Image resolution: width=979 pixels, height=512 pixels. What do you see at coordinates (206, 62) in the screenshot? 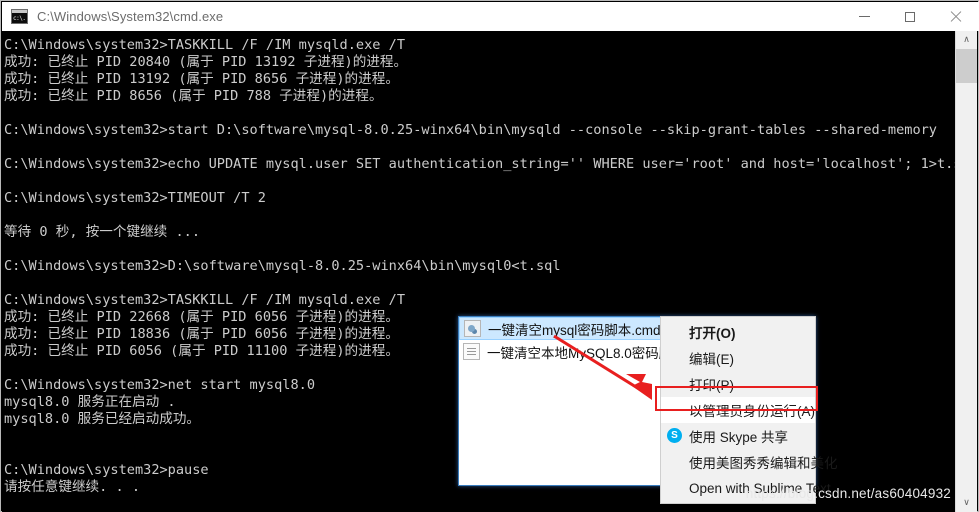
I see `console-line: 成功: 已终止 PID 20840 (属于 PID 13192 子进程)的进程。` at bounding box center [206, 62].